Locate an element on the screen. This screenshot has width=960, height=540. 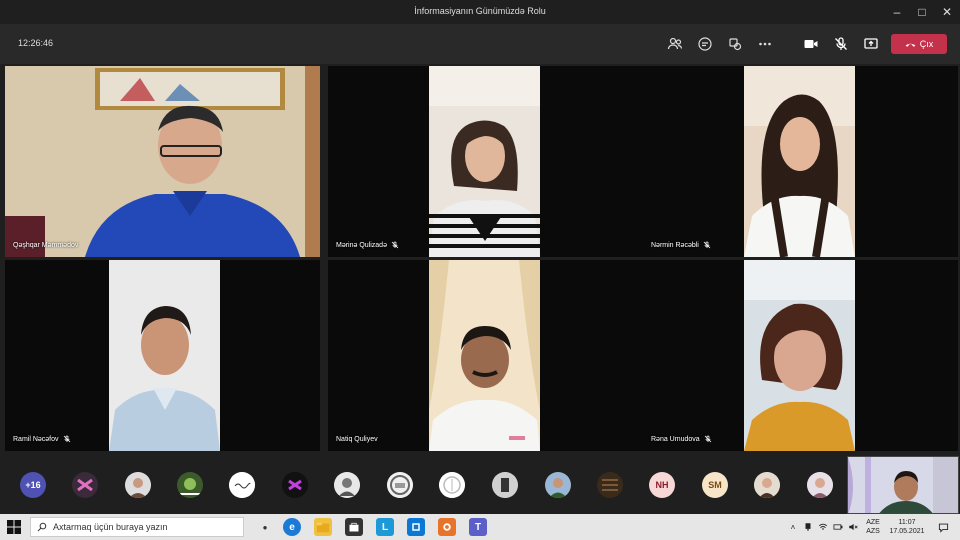
camera-icon is located at coordinates (811, 44).